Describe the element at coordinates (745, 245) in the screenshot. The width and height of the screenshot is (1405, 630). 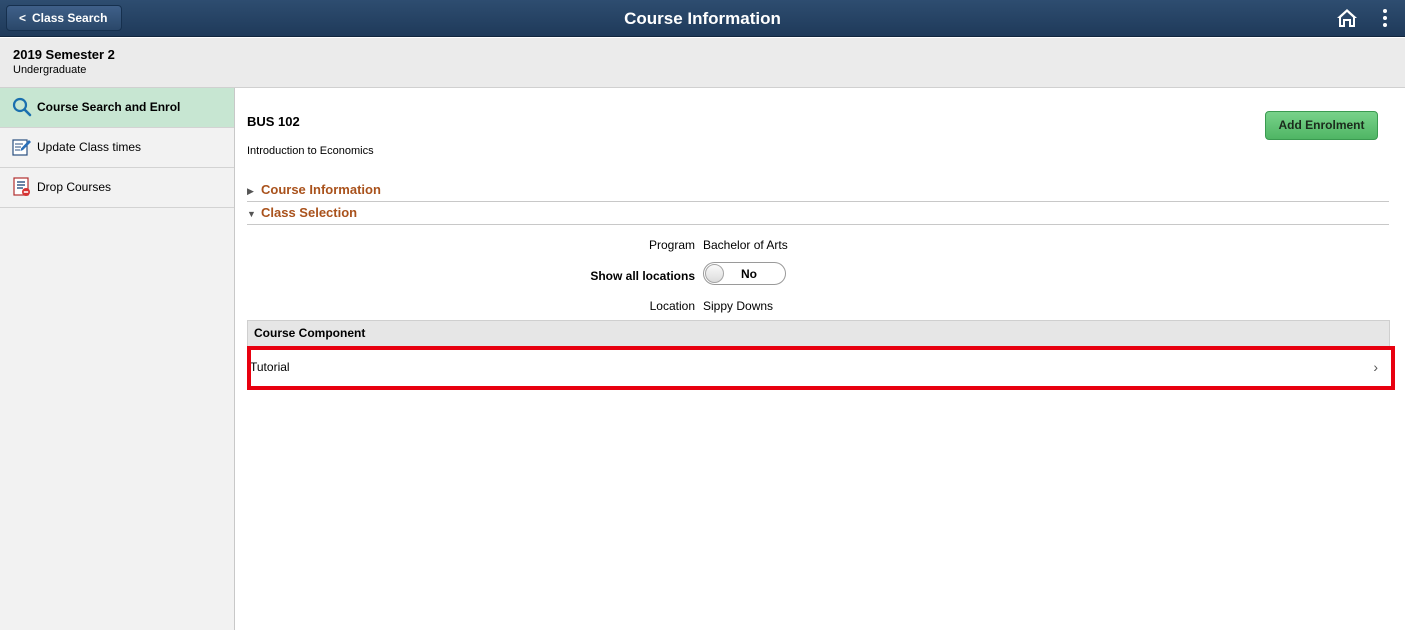
I see `program-value: Bachelor of Arts` at that location.